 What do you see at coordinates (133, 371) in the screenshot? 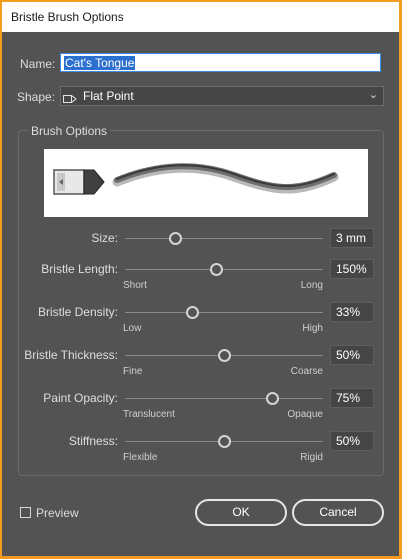
I see `slider-min-label: Fine` at bounding box center [133, 371].